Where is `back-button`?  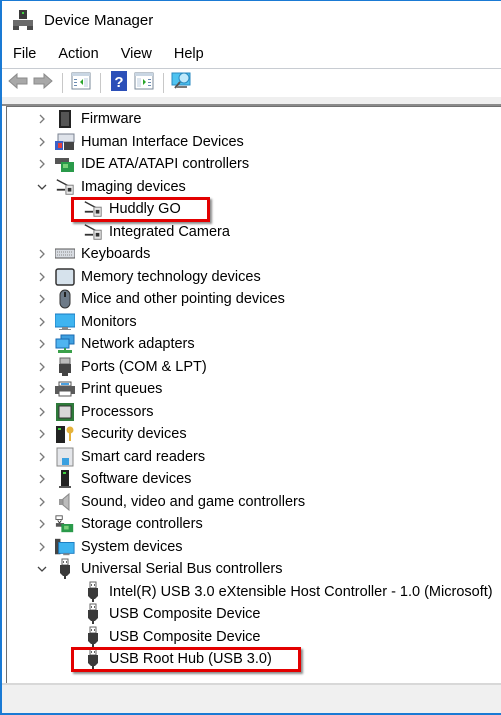
back-button is located at coordinates (18, 83).